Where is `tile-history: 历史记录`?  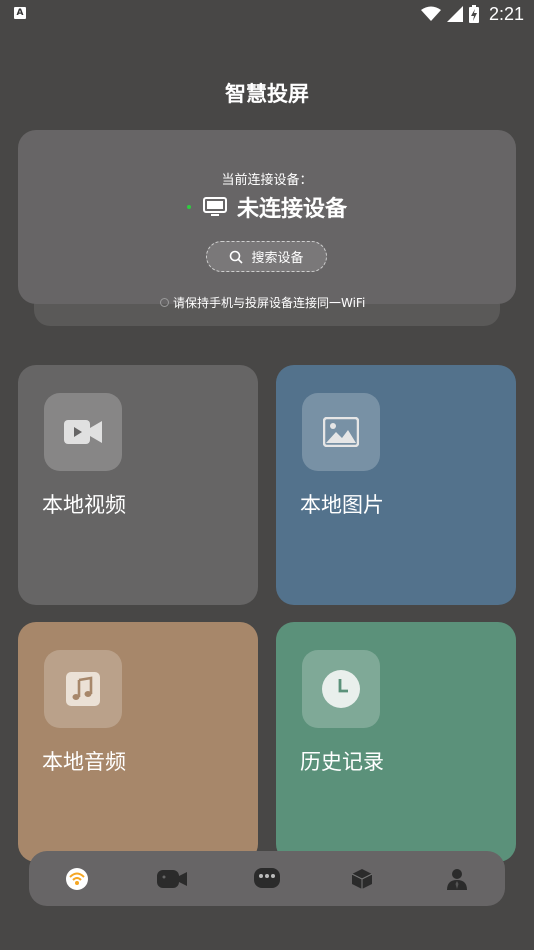 tile-history: 历史记录 is located at coordinates (396, 742).